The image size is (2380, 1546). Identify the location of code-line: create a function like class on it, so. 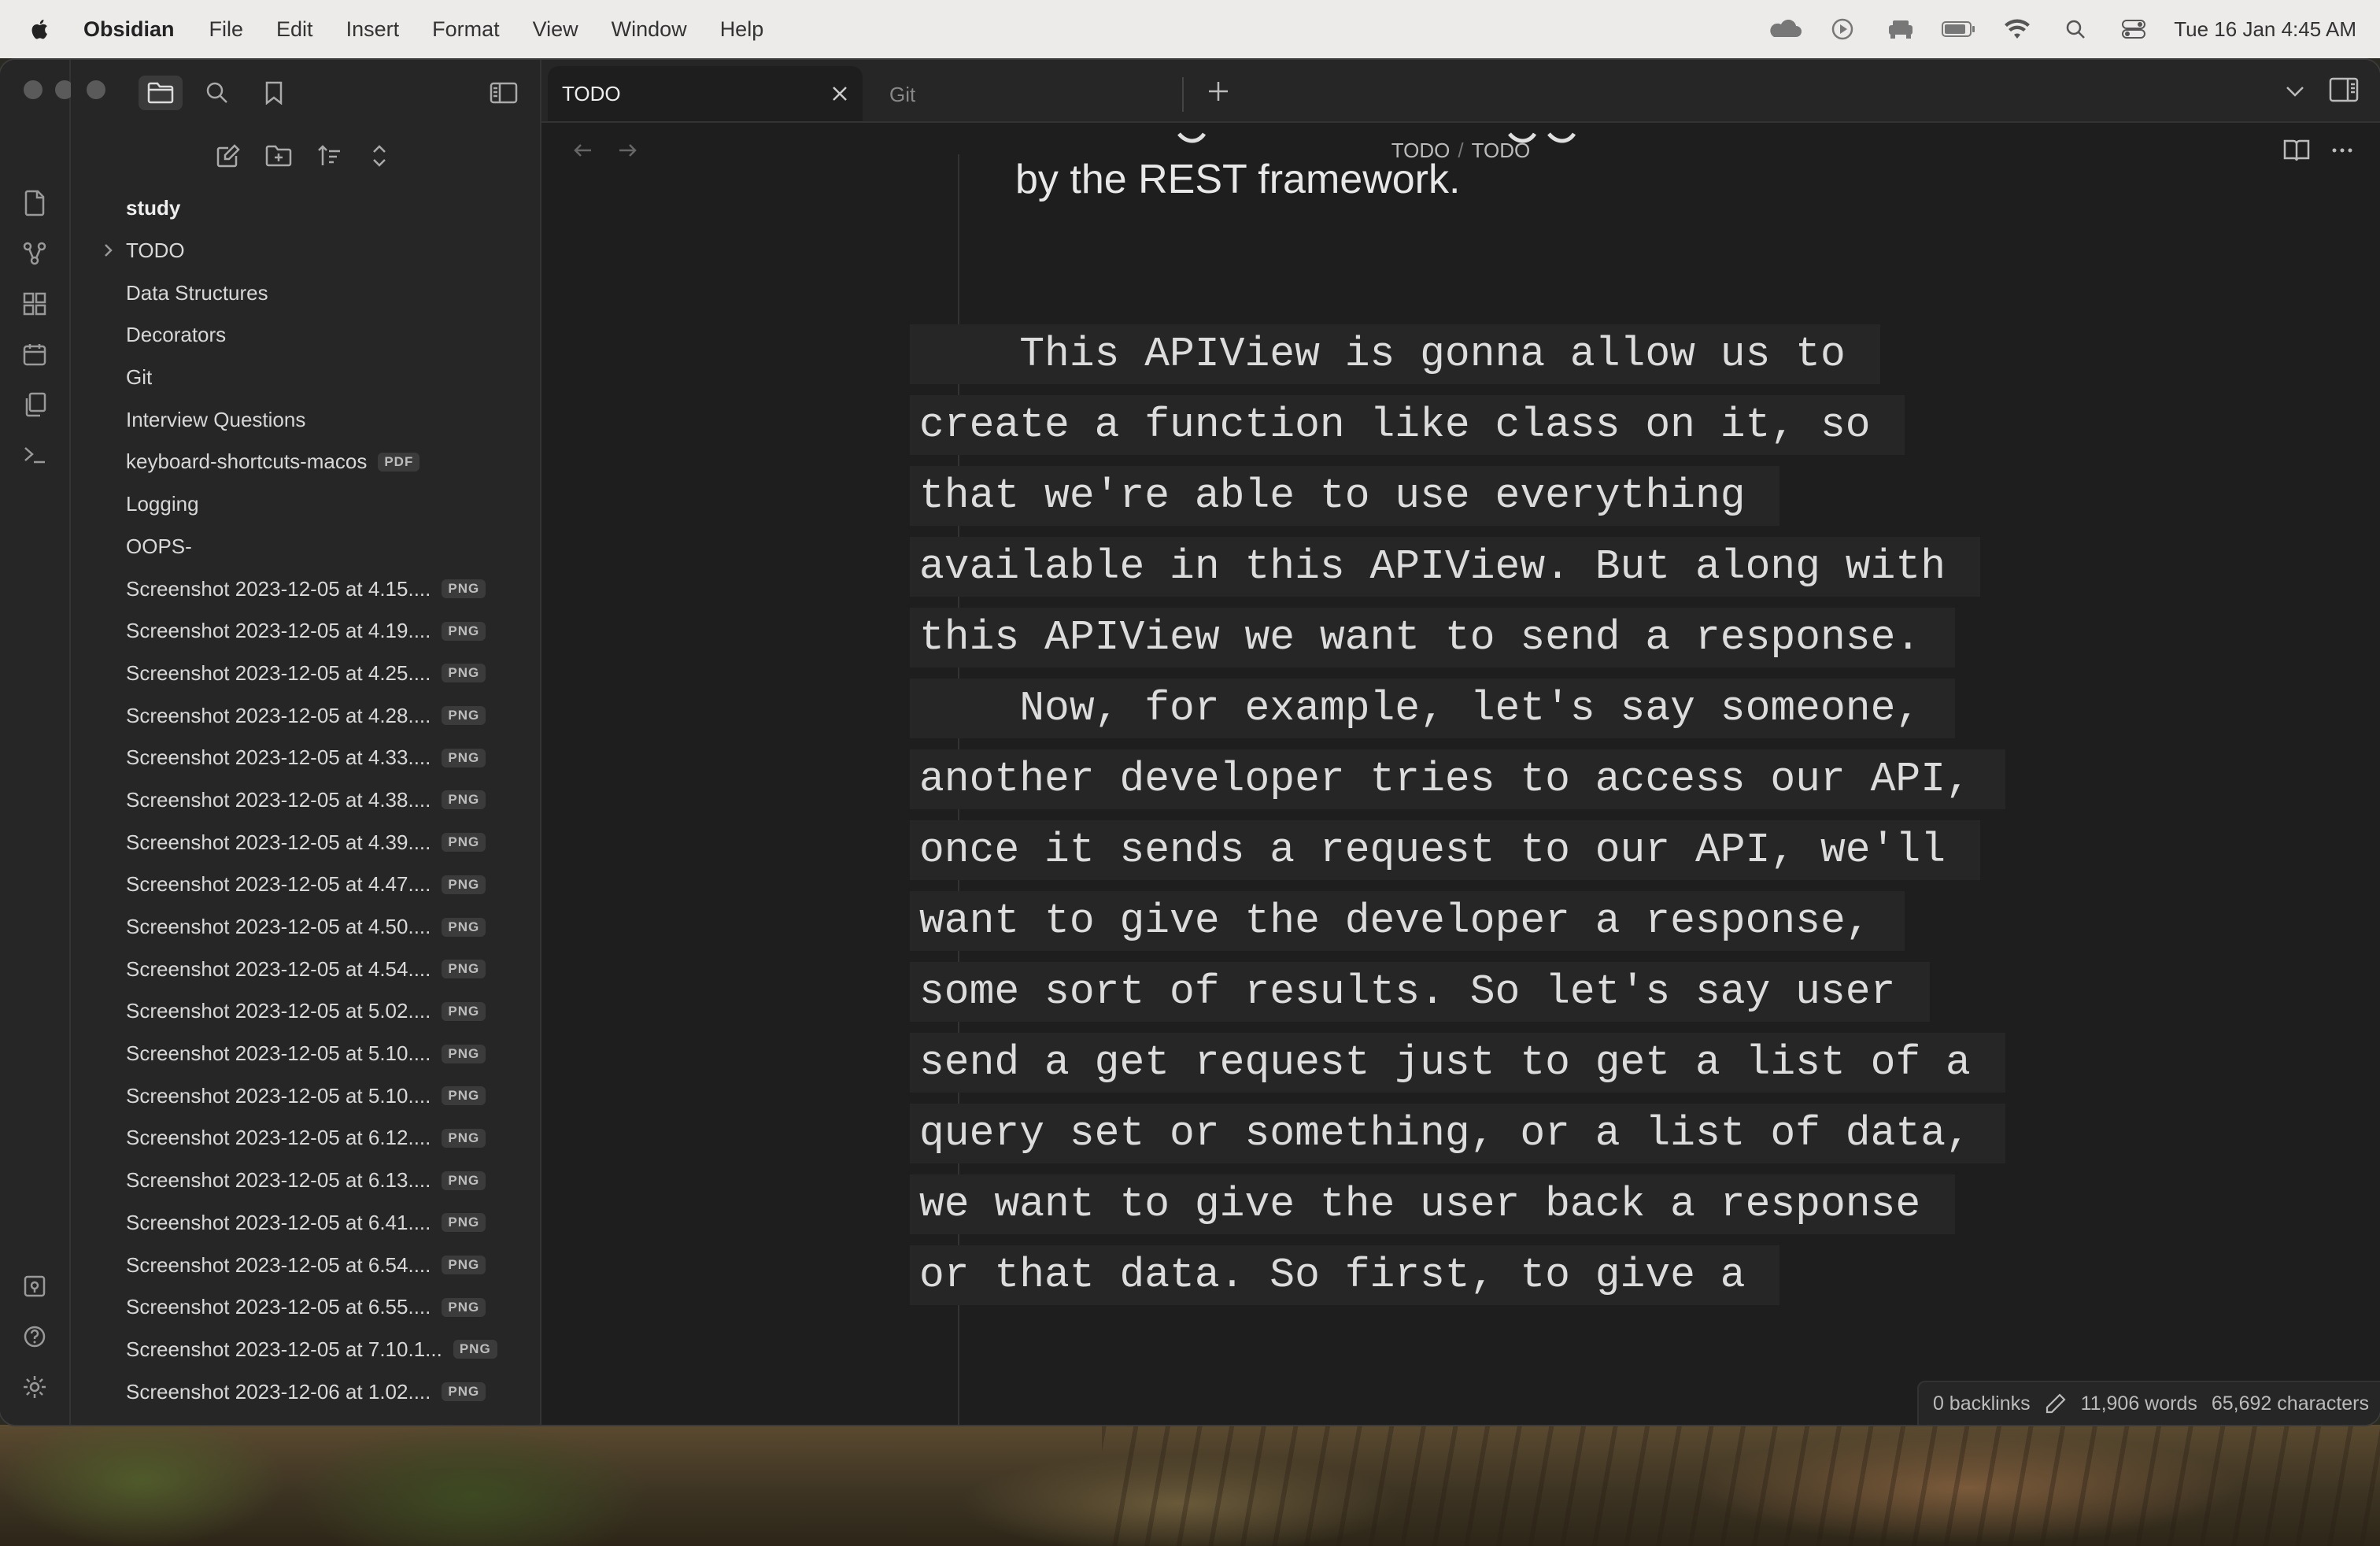
(1407, 425).